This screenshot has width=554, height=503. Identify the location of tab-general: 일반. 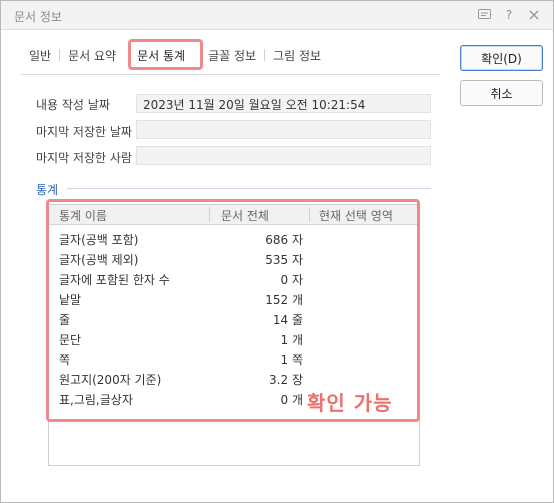
(40, 55).